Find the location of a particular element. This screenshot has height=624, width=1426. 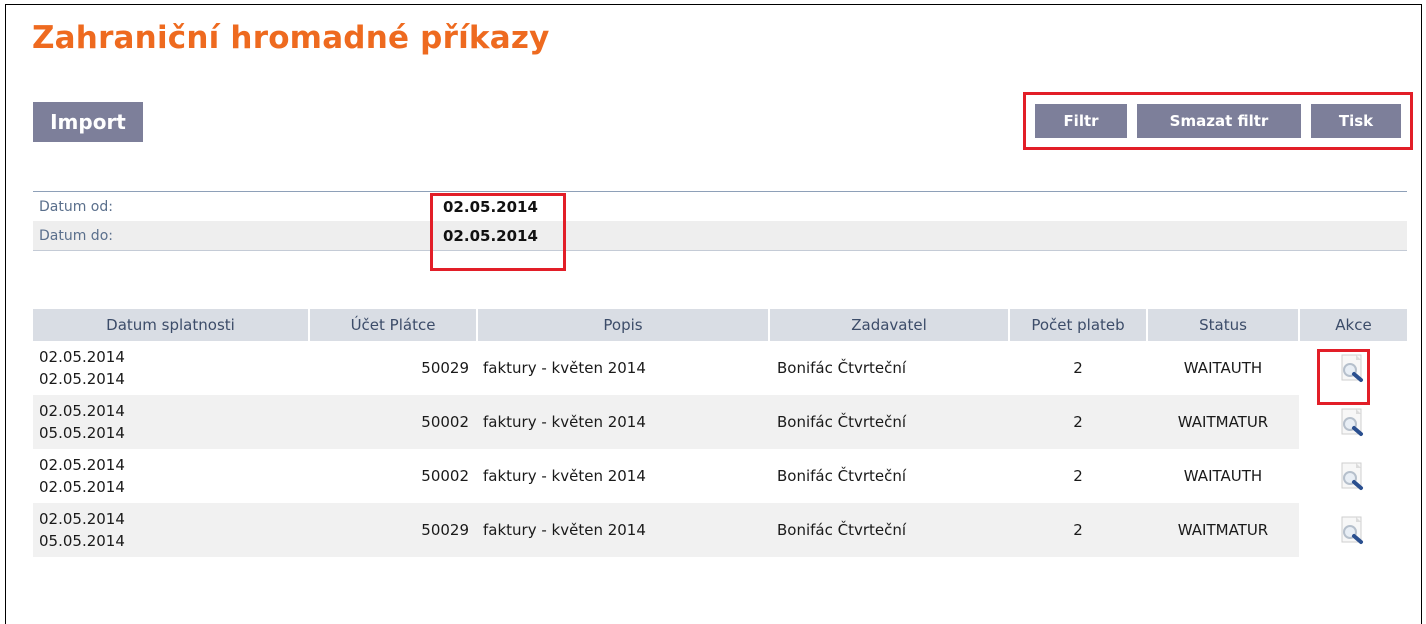

date-from-label: Datum od: is located at coordinates (76, 206).